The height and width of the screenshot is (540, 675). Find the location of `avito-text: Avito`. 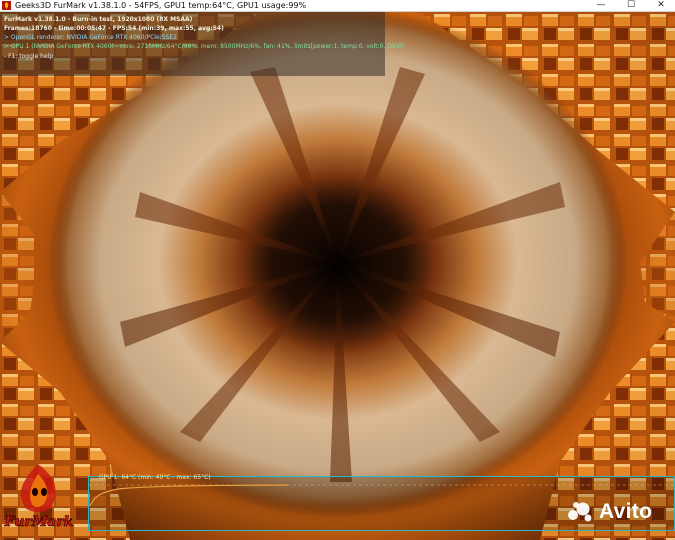

avito-text: Avito is located at coordinates (626, 511).